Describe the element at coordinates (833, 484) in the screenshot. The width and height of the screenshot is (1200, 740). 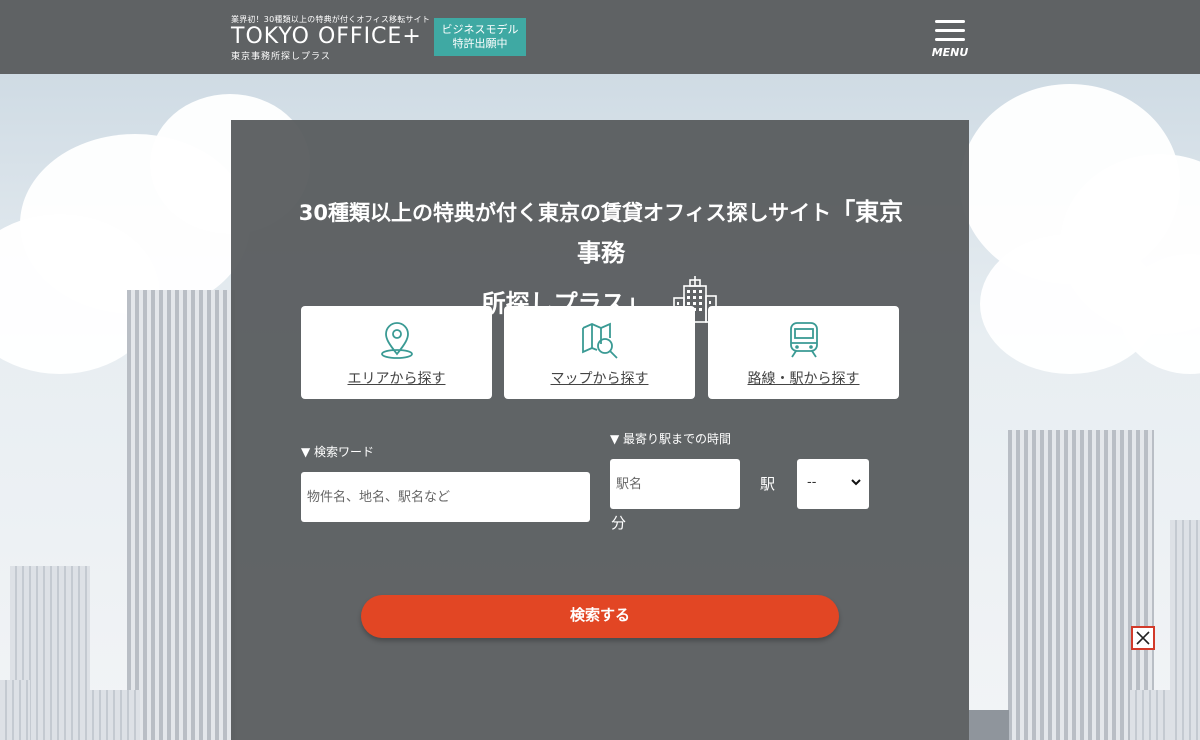
I see `minutes-select: --` at that location.